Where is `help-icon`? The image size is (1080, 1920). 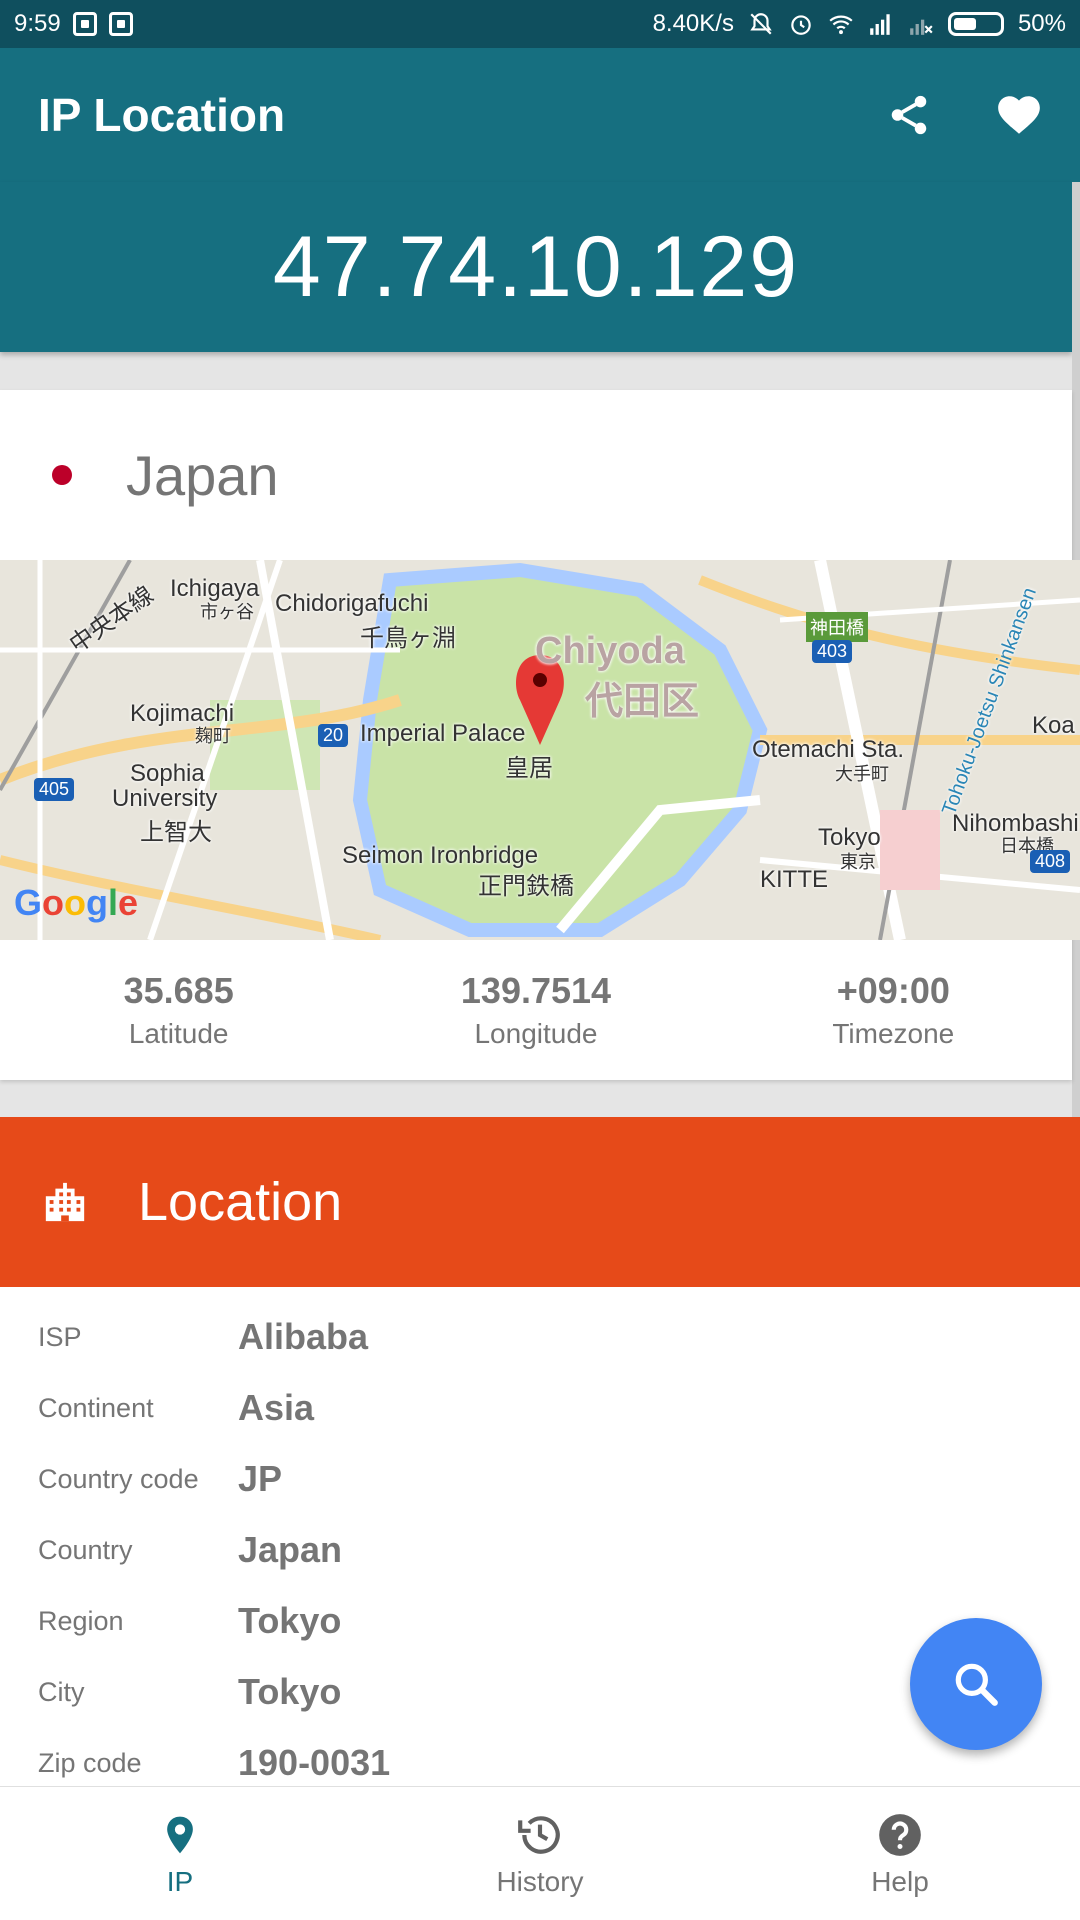 help-icon is located at coordinates (900, 1834).